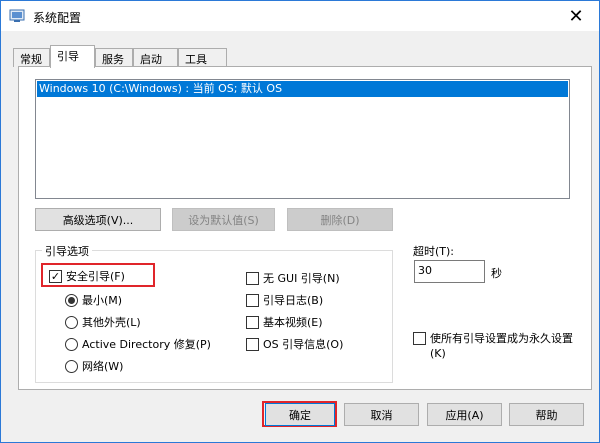 This screenshot has width=600, height=443. I want to click on radio-alternate-shell: 其他外壳(L), so click(103, 322).